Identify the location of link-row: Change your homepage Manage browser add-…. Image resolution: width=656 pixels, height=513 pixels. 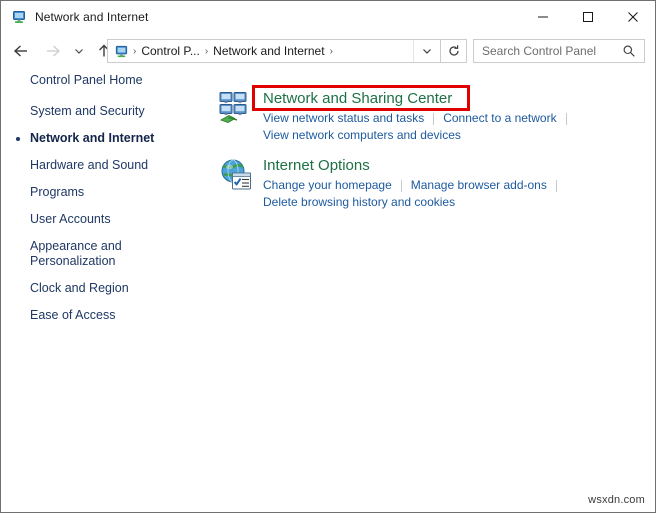
(414, 185).